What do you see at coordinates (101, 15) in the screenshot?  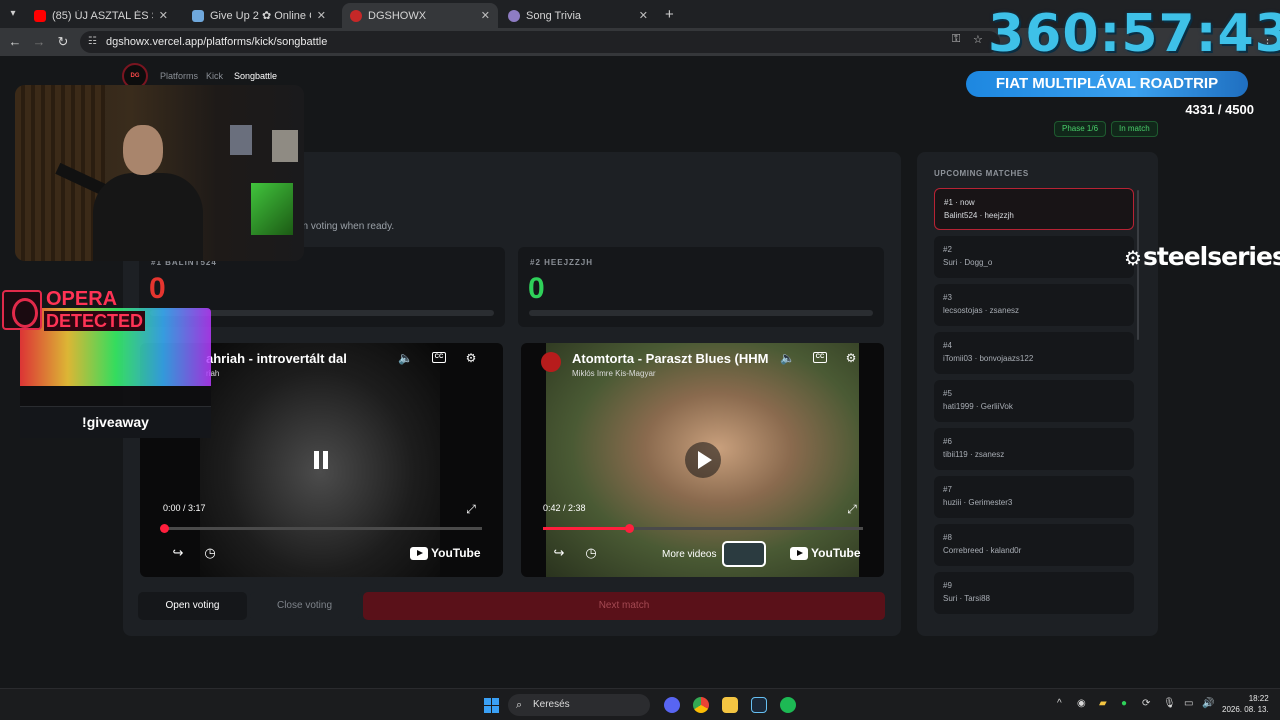 I see `tab-1: (85) ÚJ ASZTAL ÉS SZÉK ÖSSZERAKÁS ✕` at bounding box center [101, 15].